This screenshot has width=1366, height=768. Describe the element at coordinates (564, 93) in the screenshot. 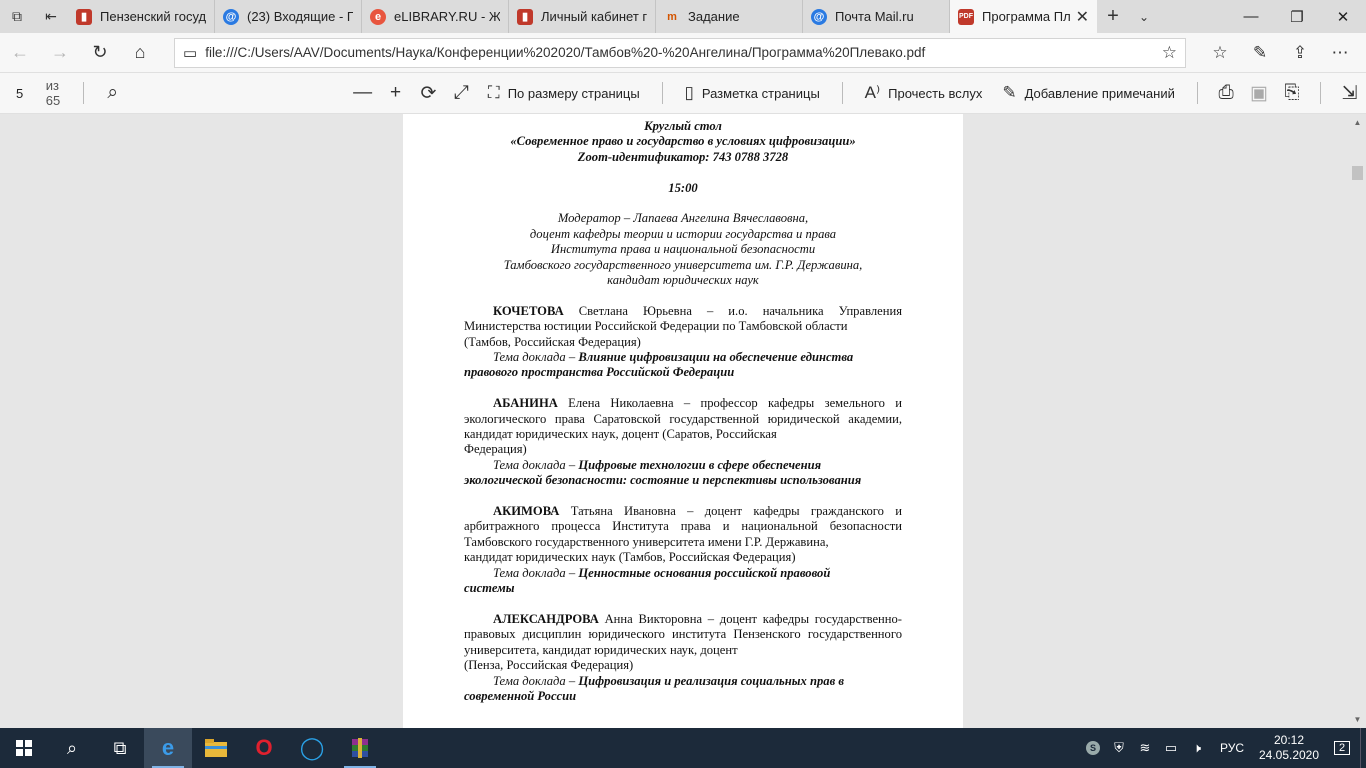

I see `fit-page-button: ⛶ По размеру страницы` at that location.